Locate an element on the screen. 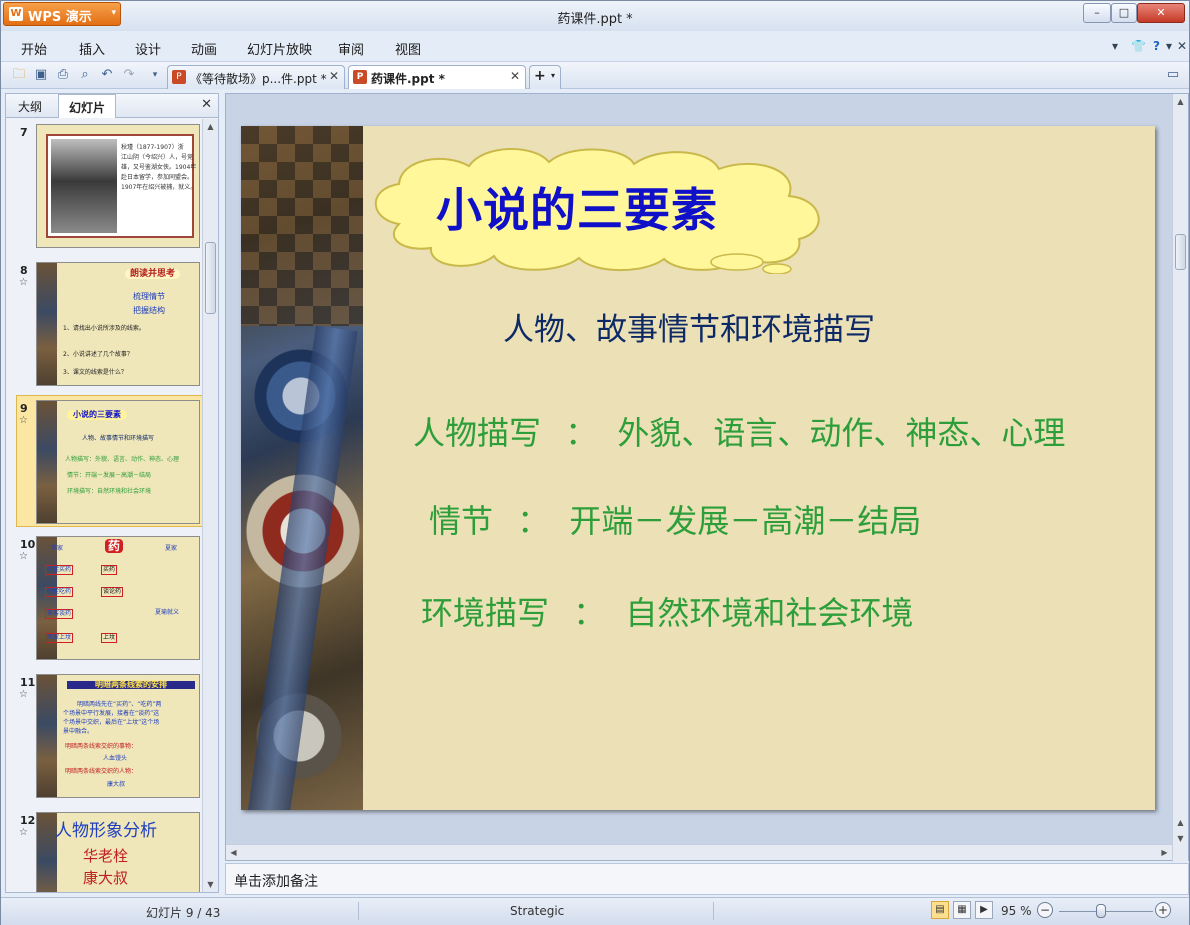  thumb-text: 谈论药 is located at coordinates (112, 592).